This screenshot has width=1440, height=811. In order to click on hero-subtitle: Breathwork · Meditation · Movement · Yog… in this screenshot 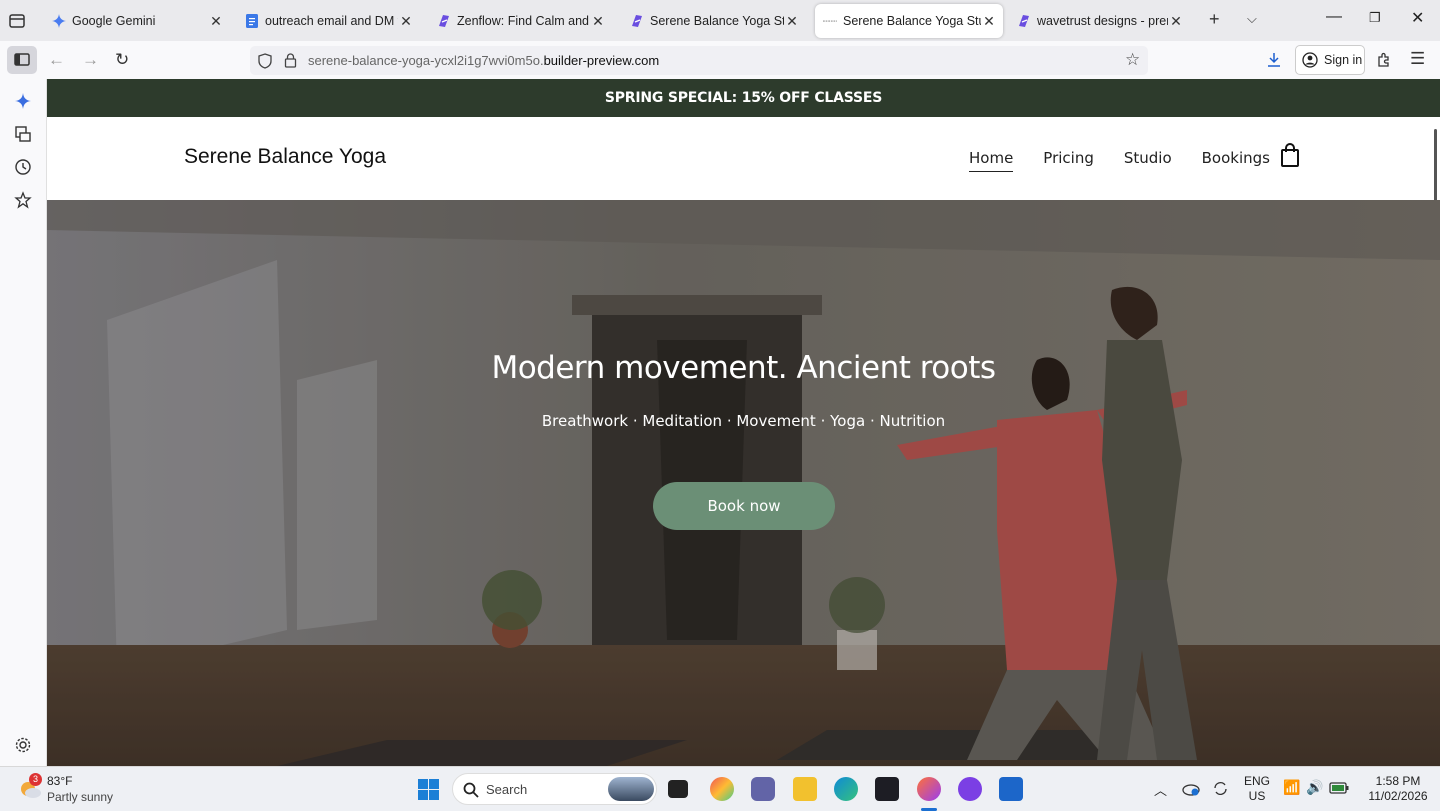, I will do `click(743, 421)`.